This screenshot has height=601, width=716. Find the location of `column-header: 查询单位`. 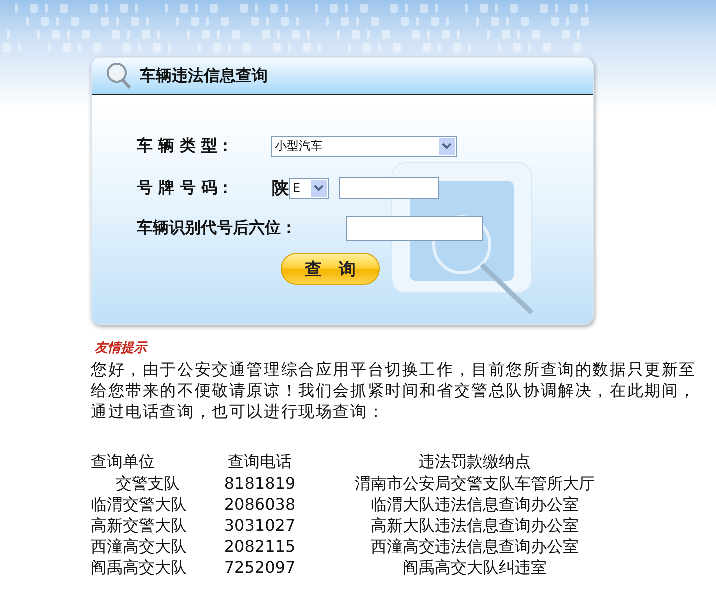

column-header: 查询单位 is located at coordinates (123, 462).